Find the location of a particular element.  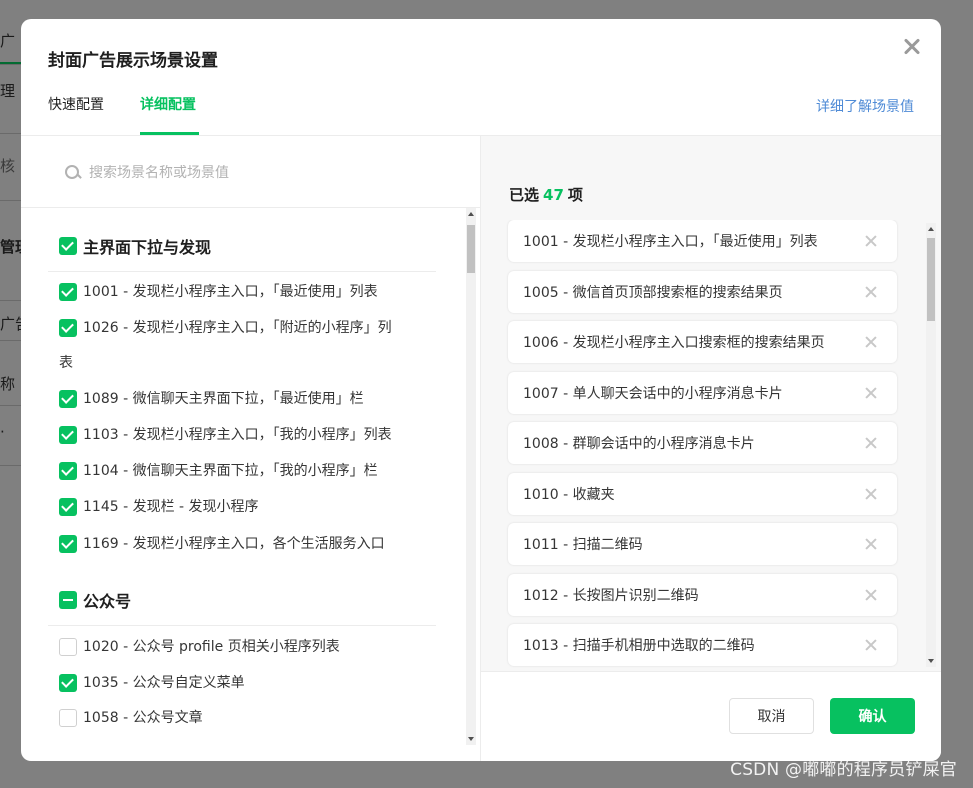

confirm-button: 确认 is located at coordinates (872, 716).